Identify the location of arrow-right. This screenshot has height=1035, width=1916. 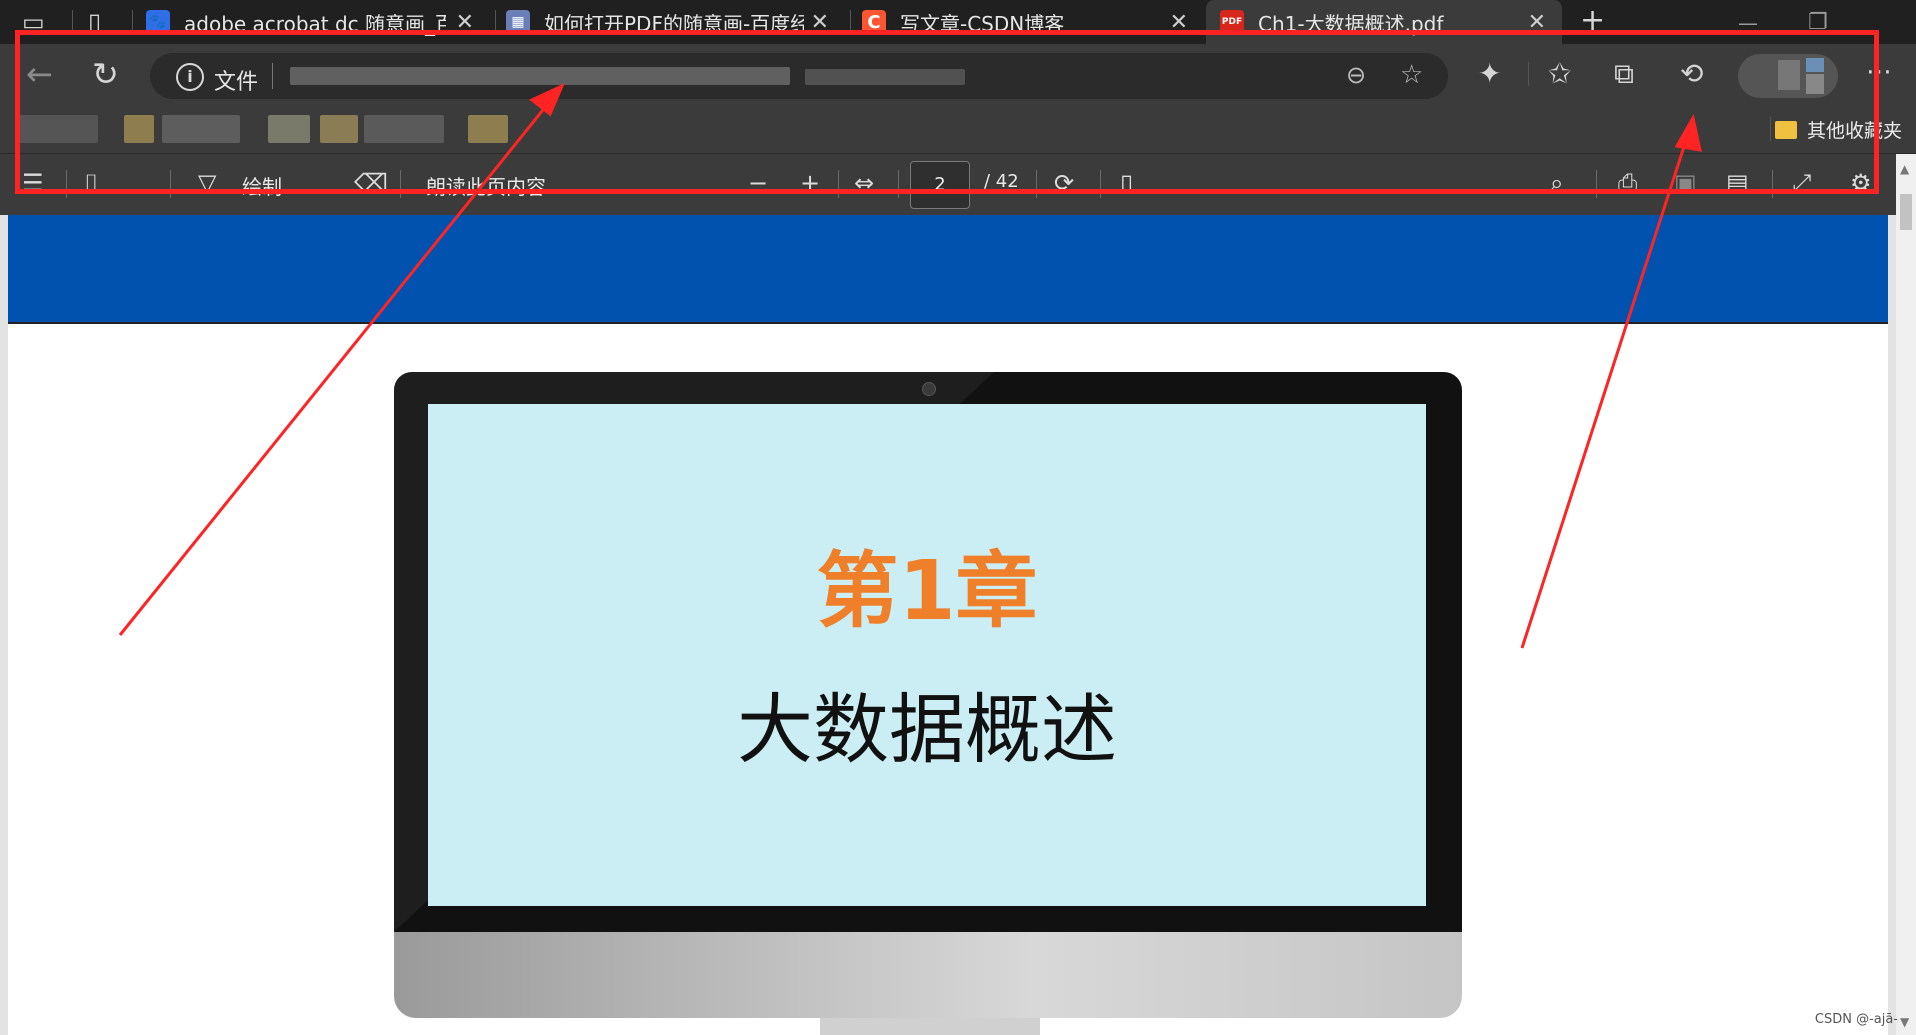
(1606, 388).